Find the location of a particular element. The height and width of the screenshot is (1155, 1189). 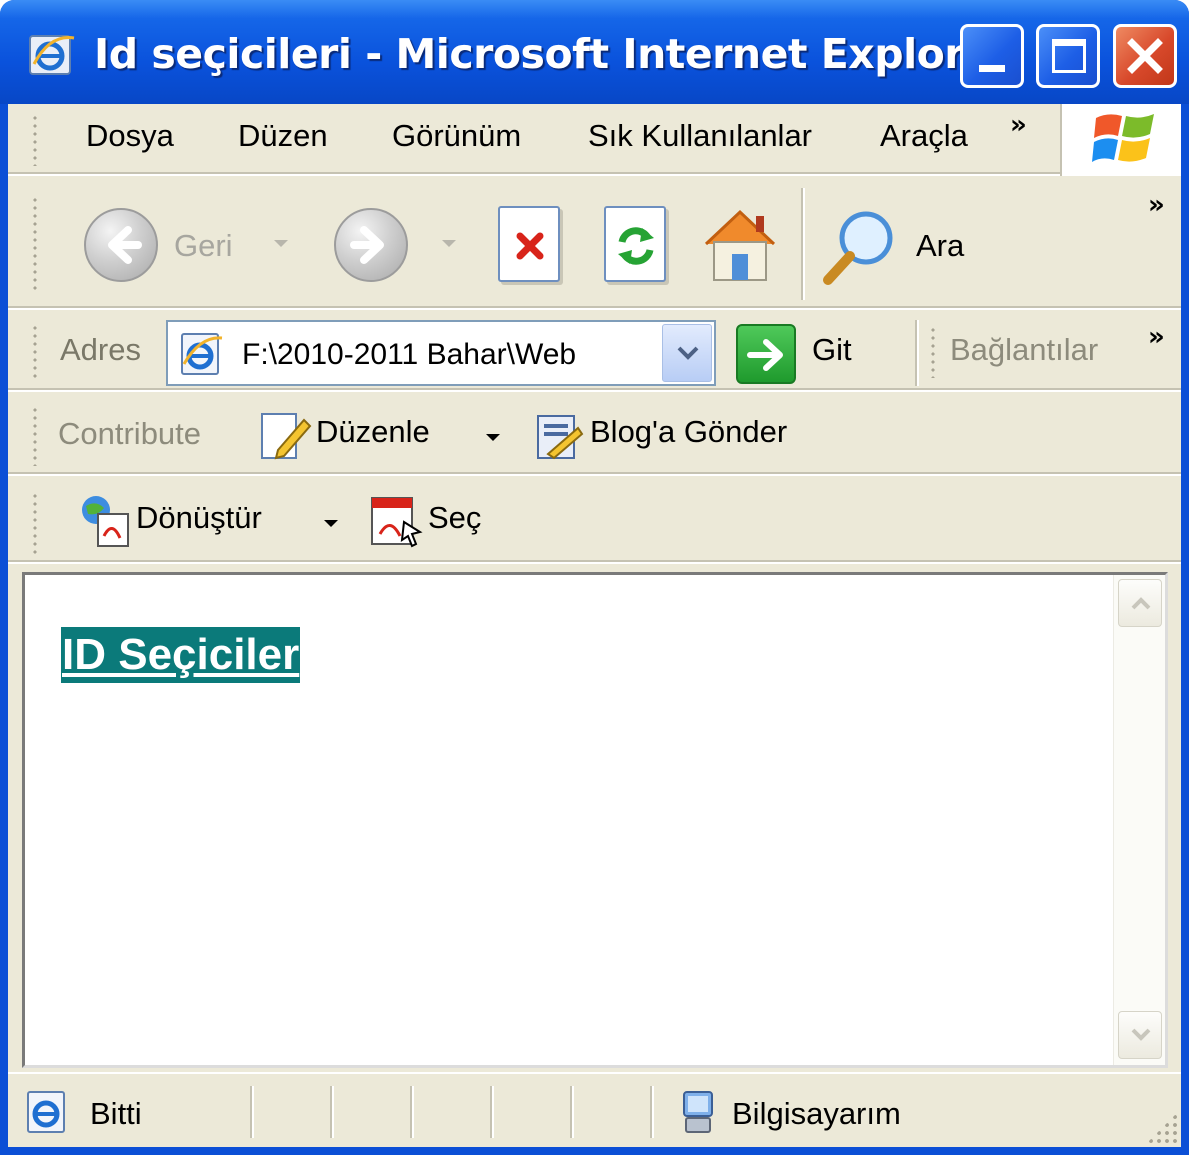

toolbar-overflow-chevron: » is located at coordinates (1156, 205).